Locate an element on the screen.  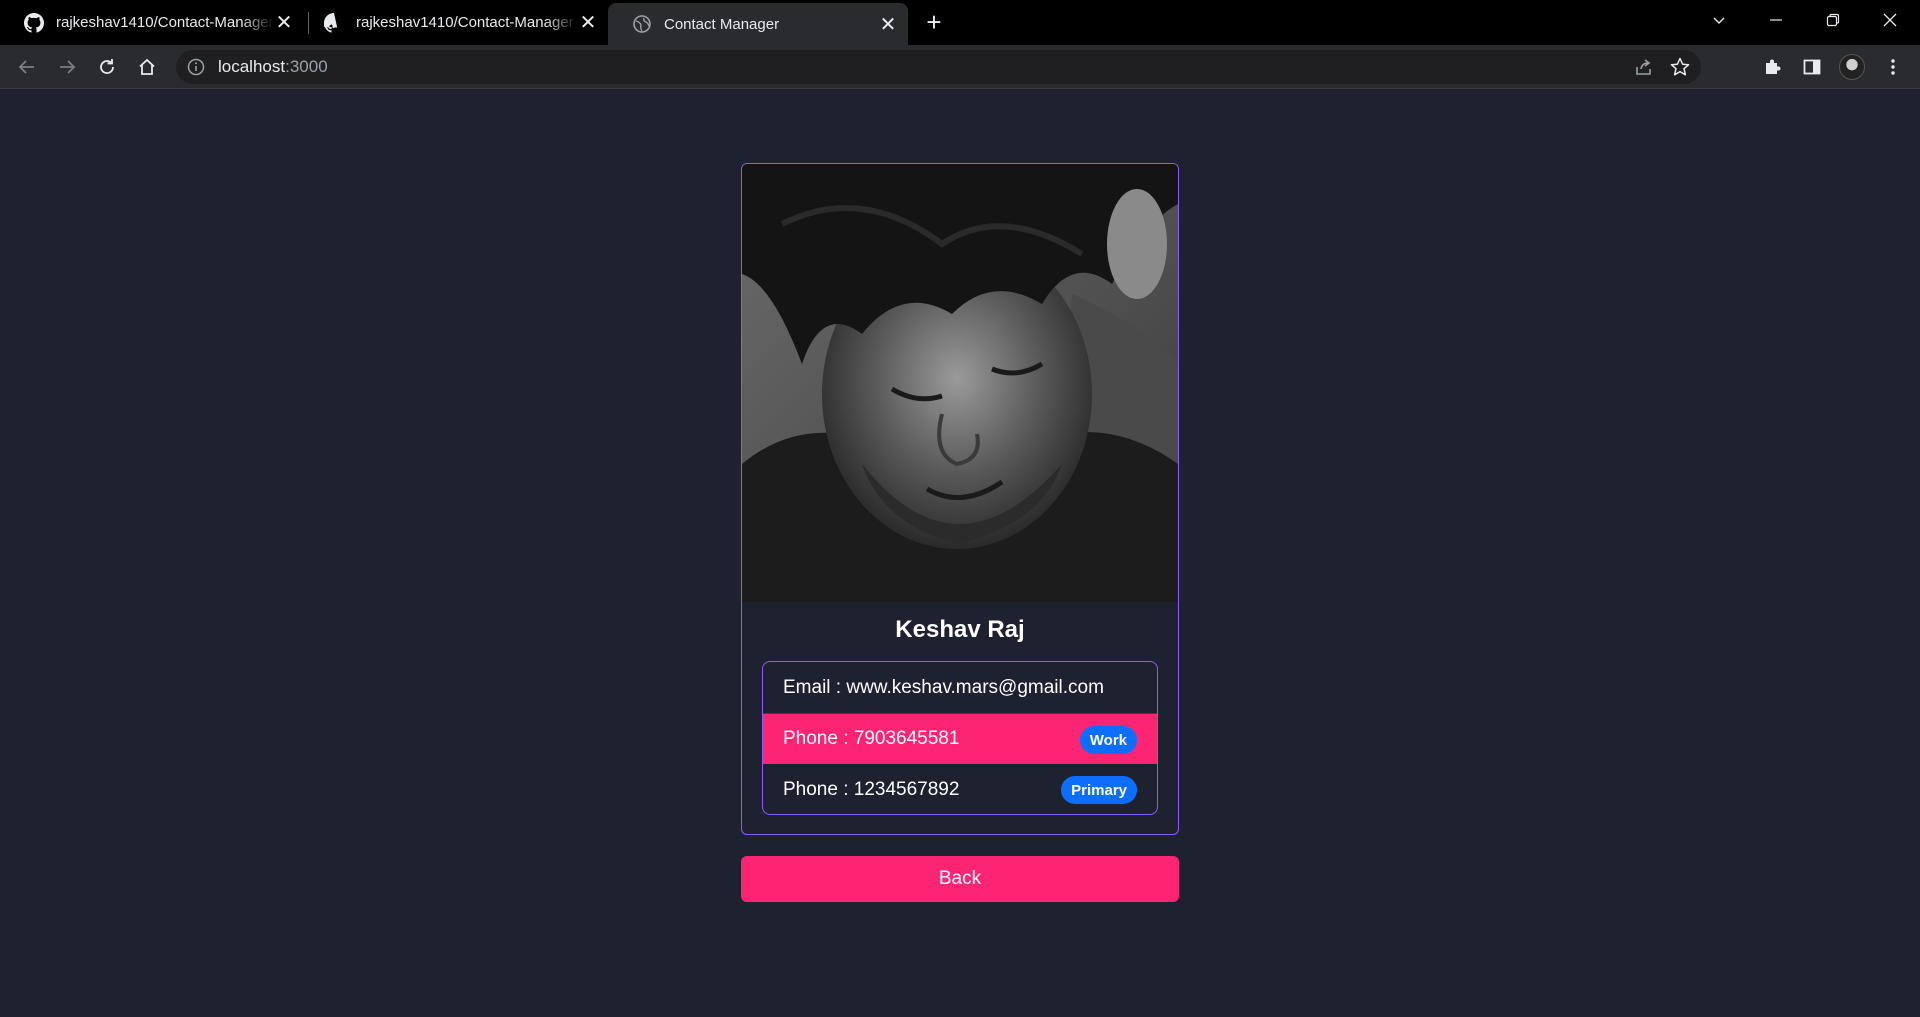
url-host: localhost is located at coordinates (252, 66).